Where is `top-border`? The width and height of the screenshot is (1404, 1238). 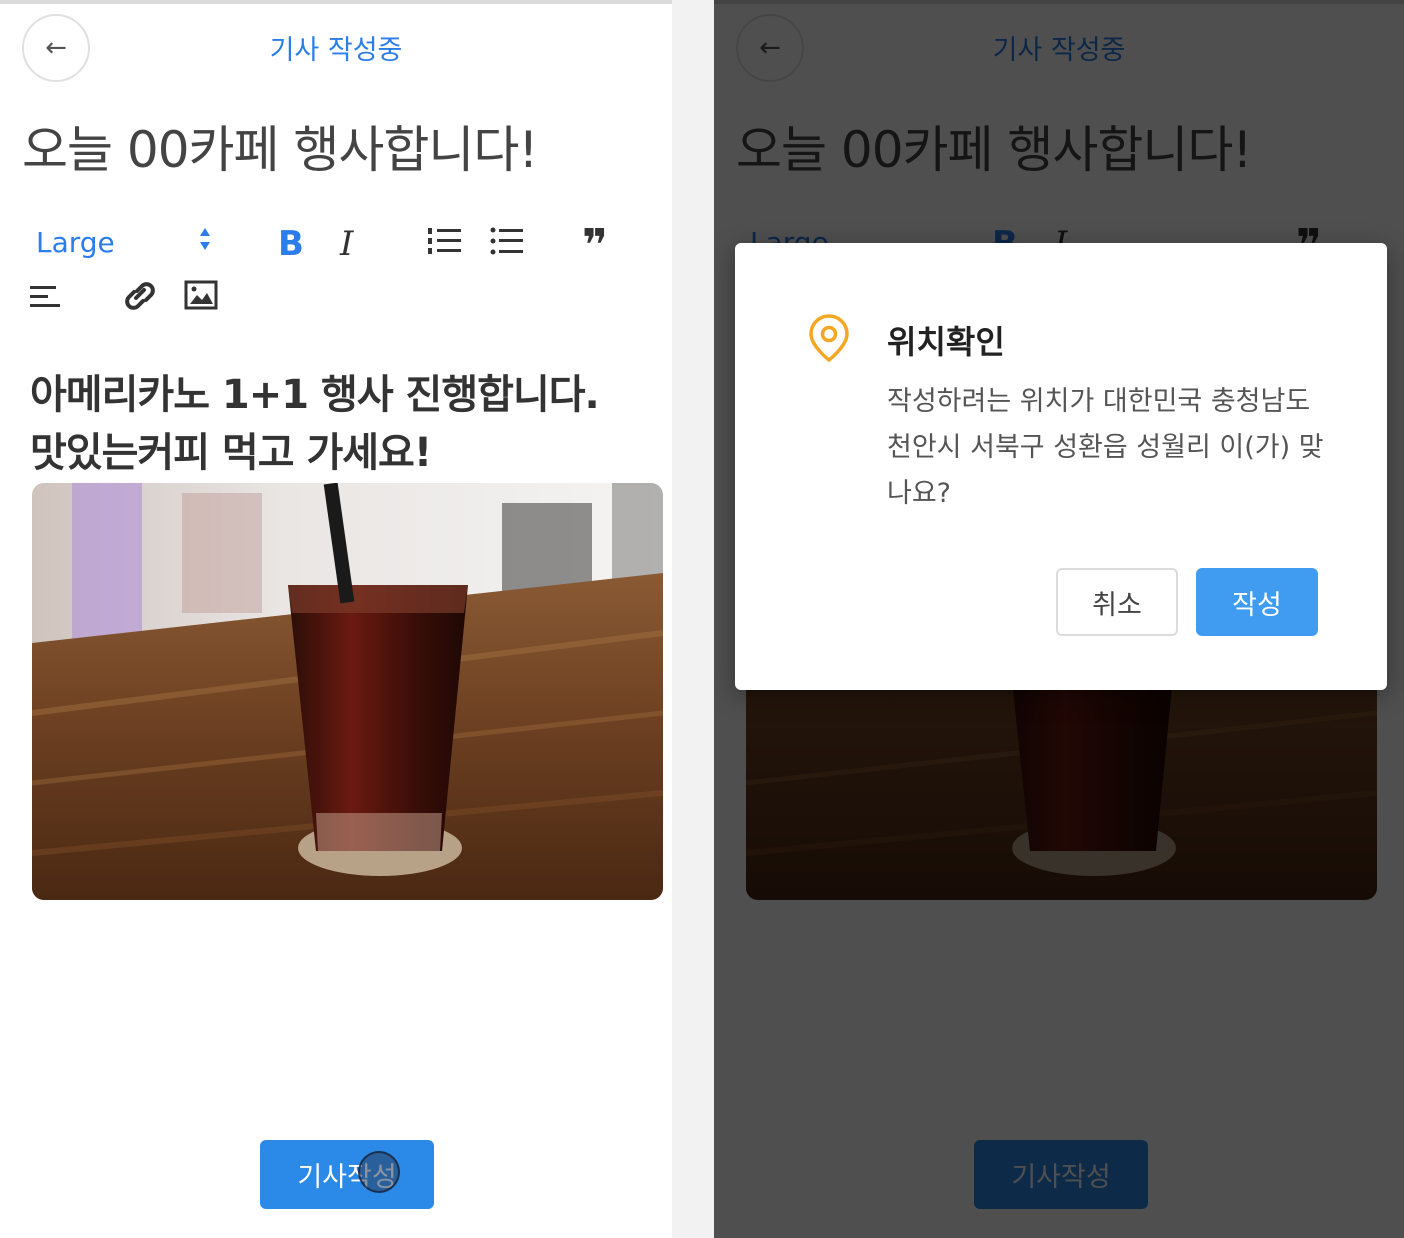
top-border is located at coordinates (336, 2).